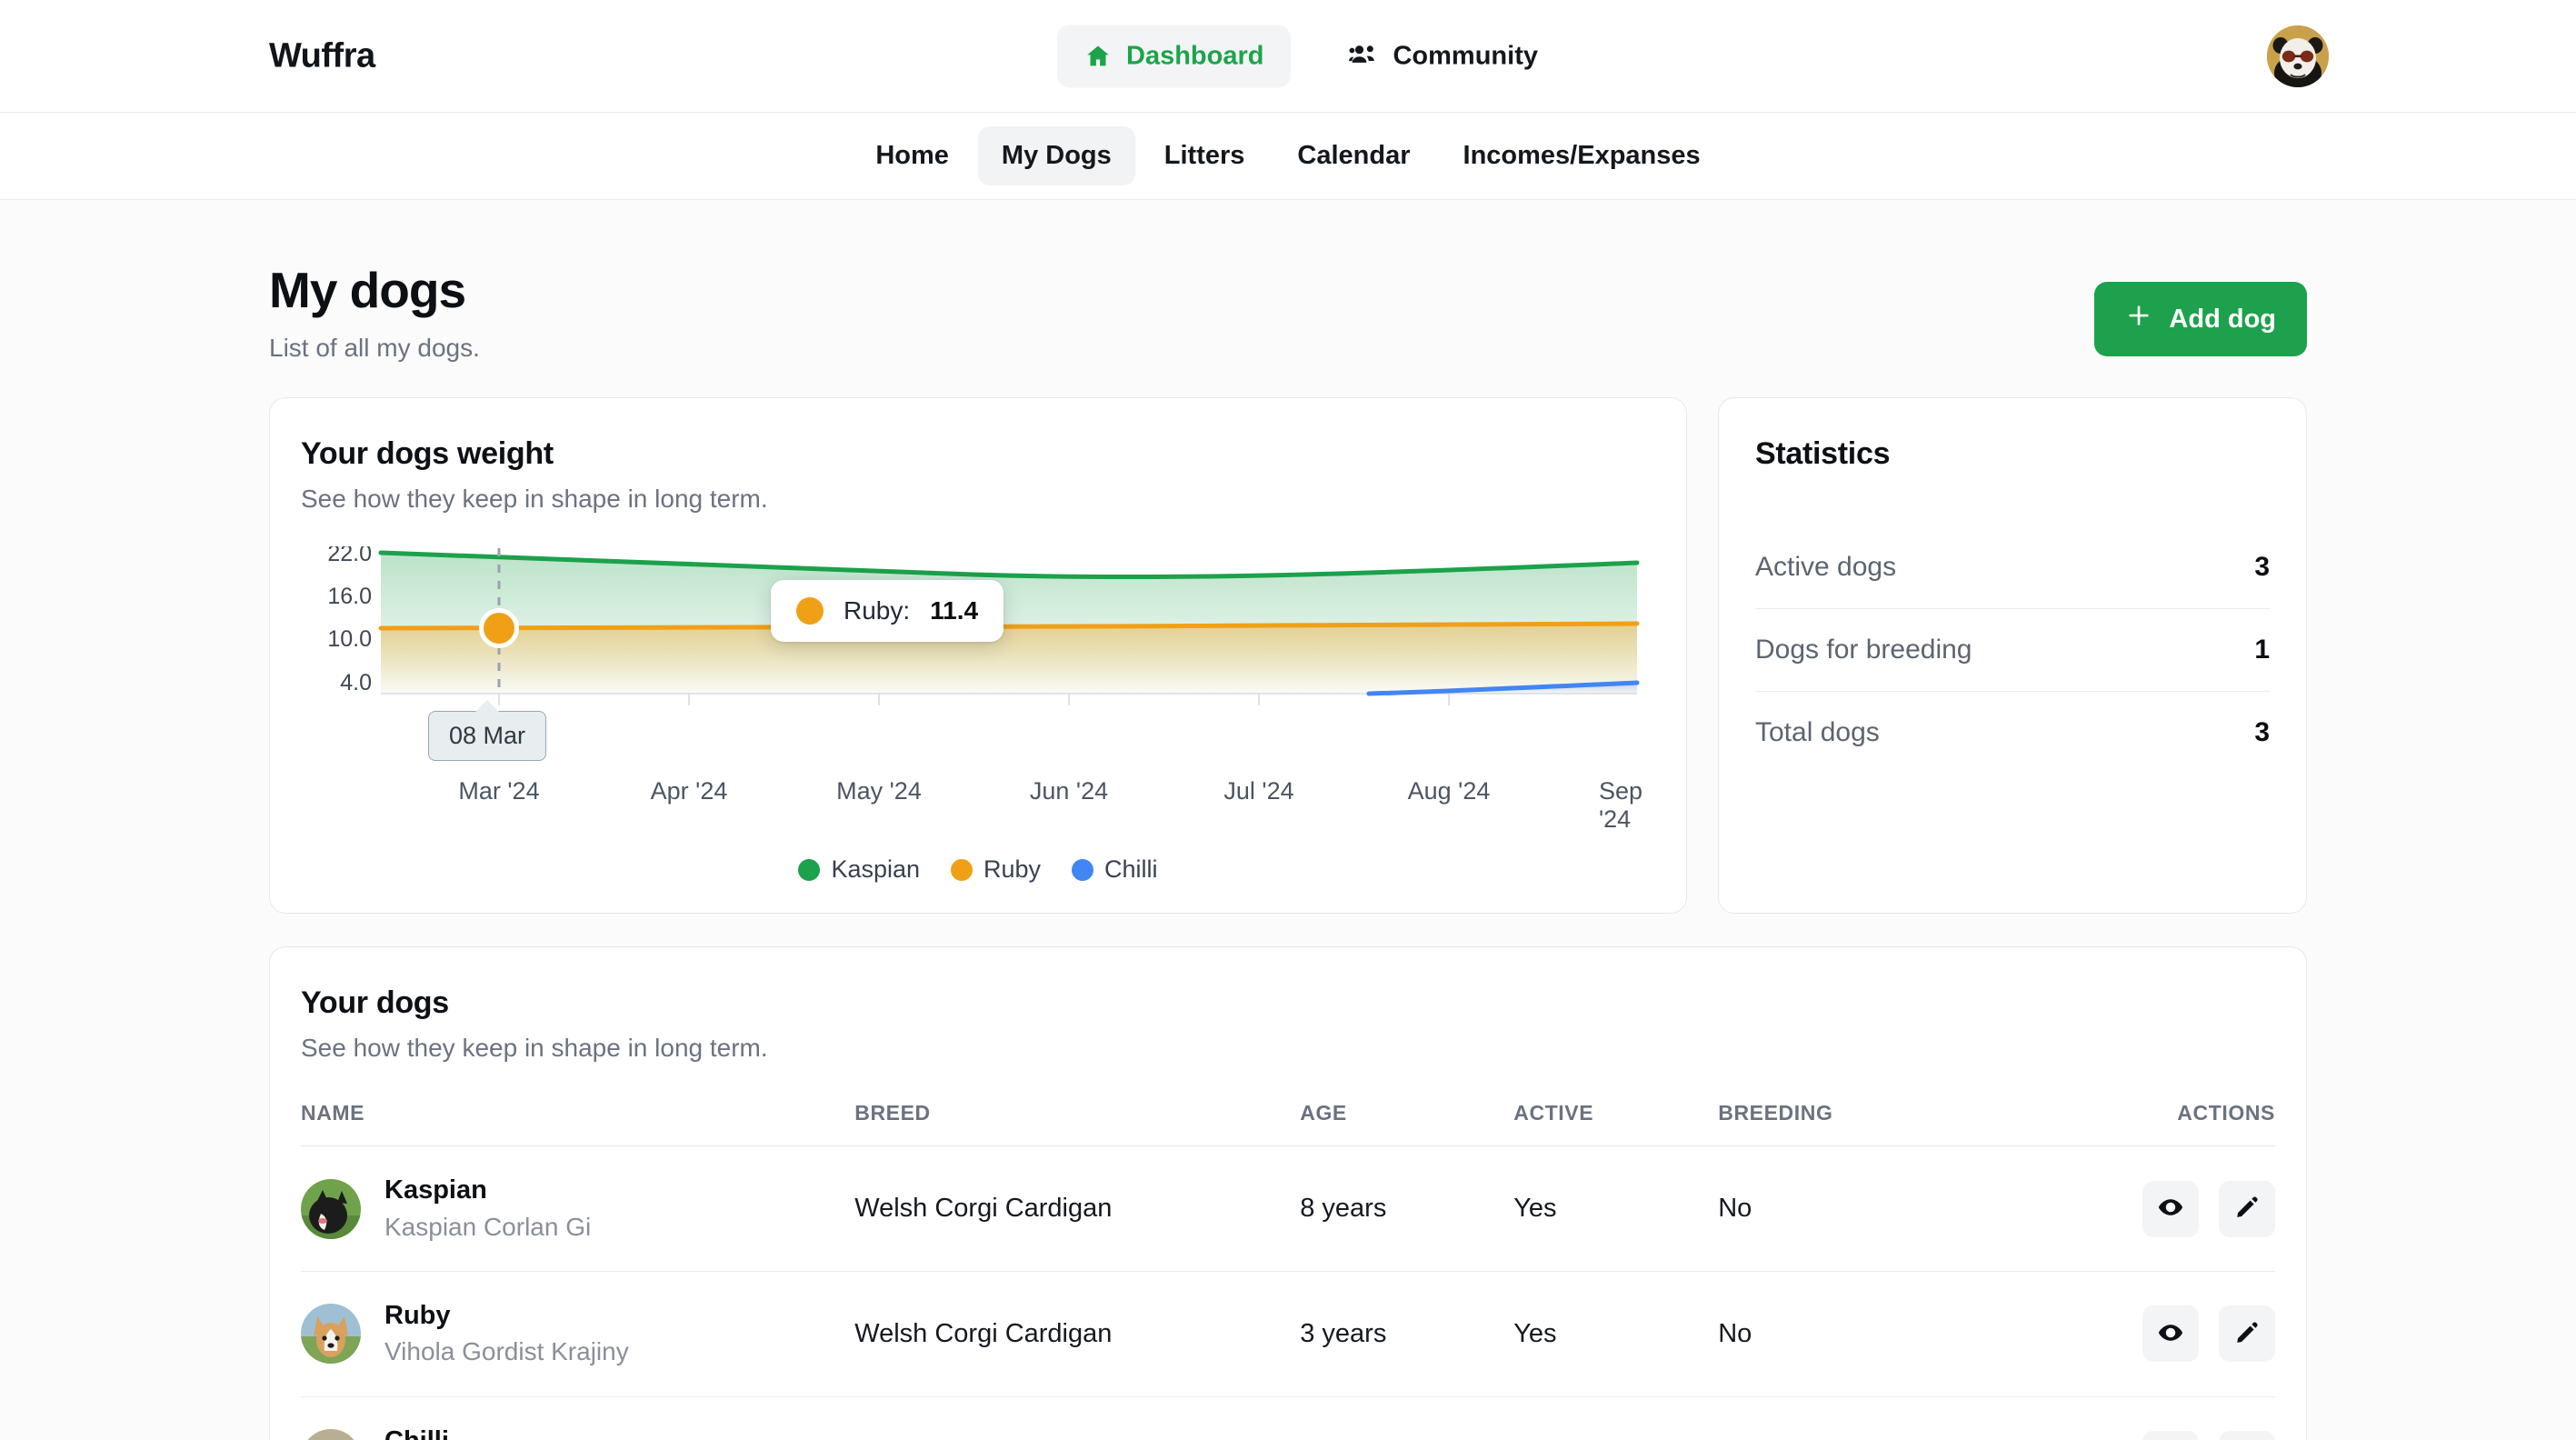 This screenshot has width=2576, height=1440. I want to click on eye-icon, so click(2170, 1334).